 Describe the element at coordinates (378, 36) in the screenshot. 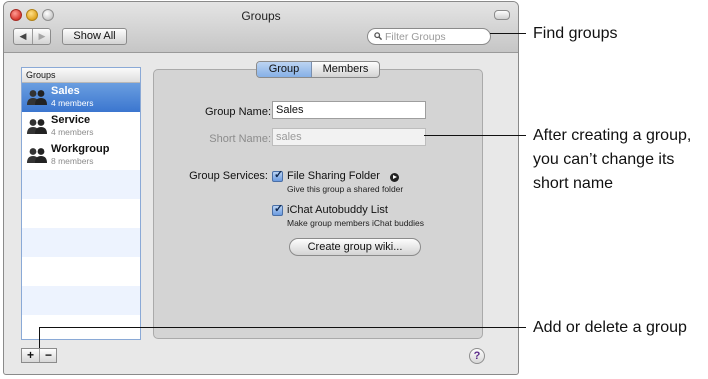

I see `search-icon` at that location.